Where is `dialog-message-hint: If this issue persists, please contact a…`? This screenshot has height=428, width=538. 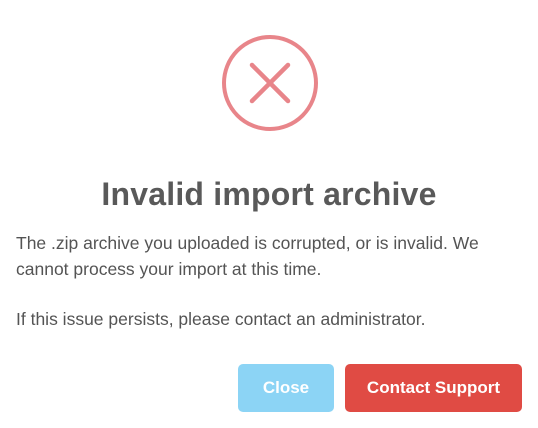 dialog-message-hint: If this issue persists, please contact a… is located at coordinates (221, 319).